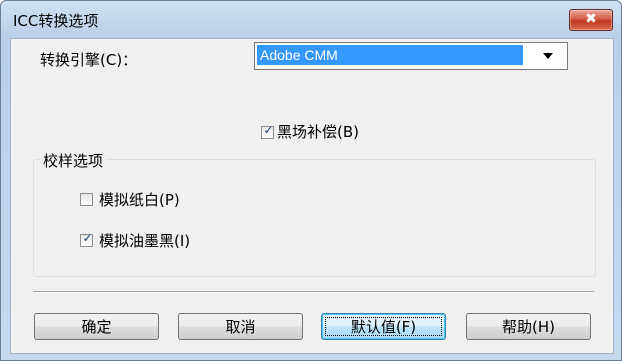 The height and width of the screenshot is (361, 622). I want to click on cancel-button: 取消, so click(240, 326).